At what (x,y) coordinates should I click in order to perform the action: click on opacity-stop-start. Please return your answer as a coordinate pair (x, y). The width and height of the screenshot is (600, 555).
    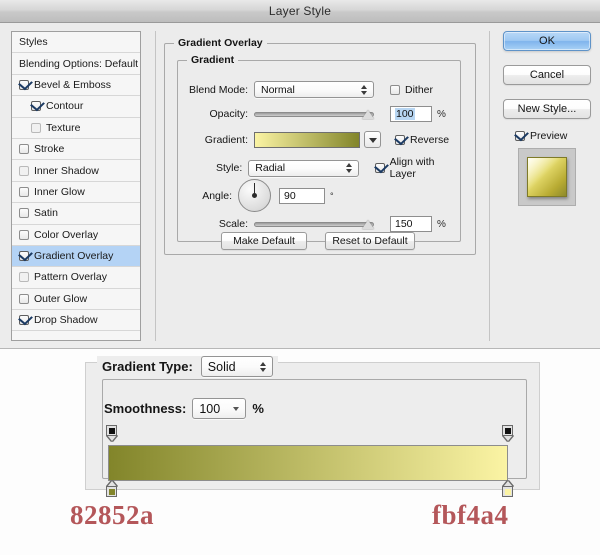
    Looking at the image, I should click on (111, 434).